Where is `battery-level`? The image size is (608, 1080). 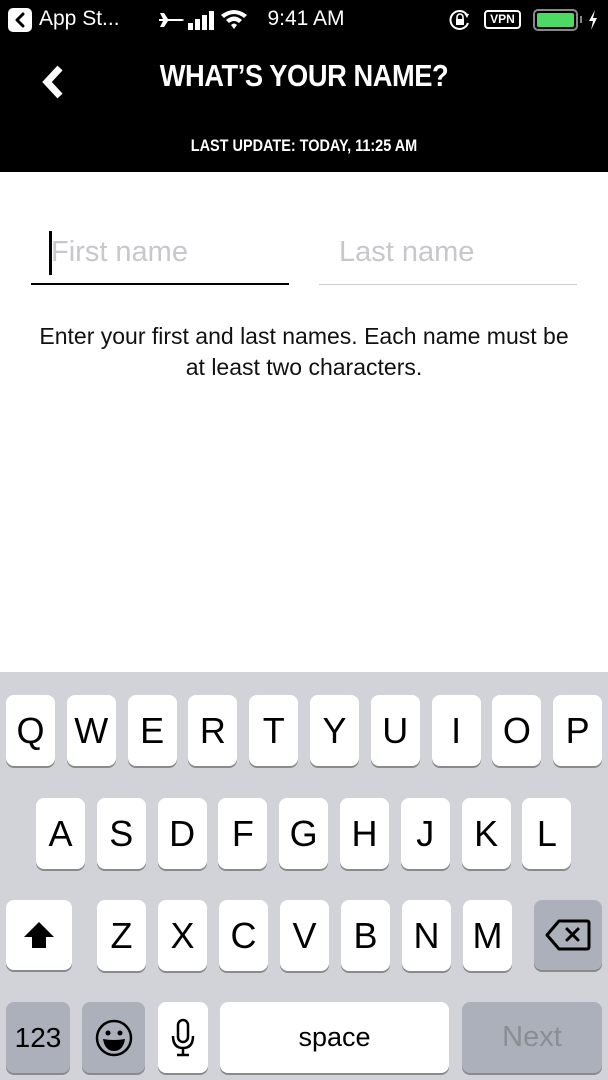 battery-level is located at coordinates (555, 20).